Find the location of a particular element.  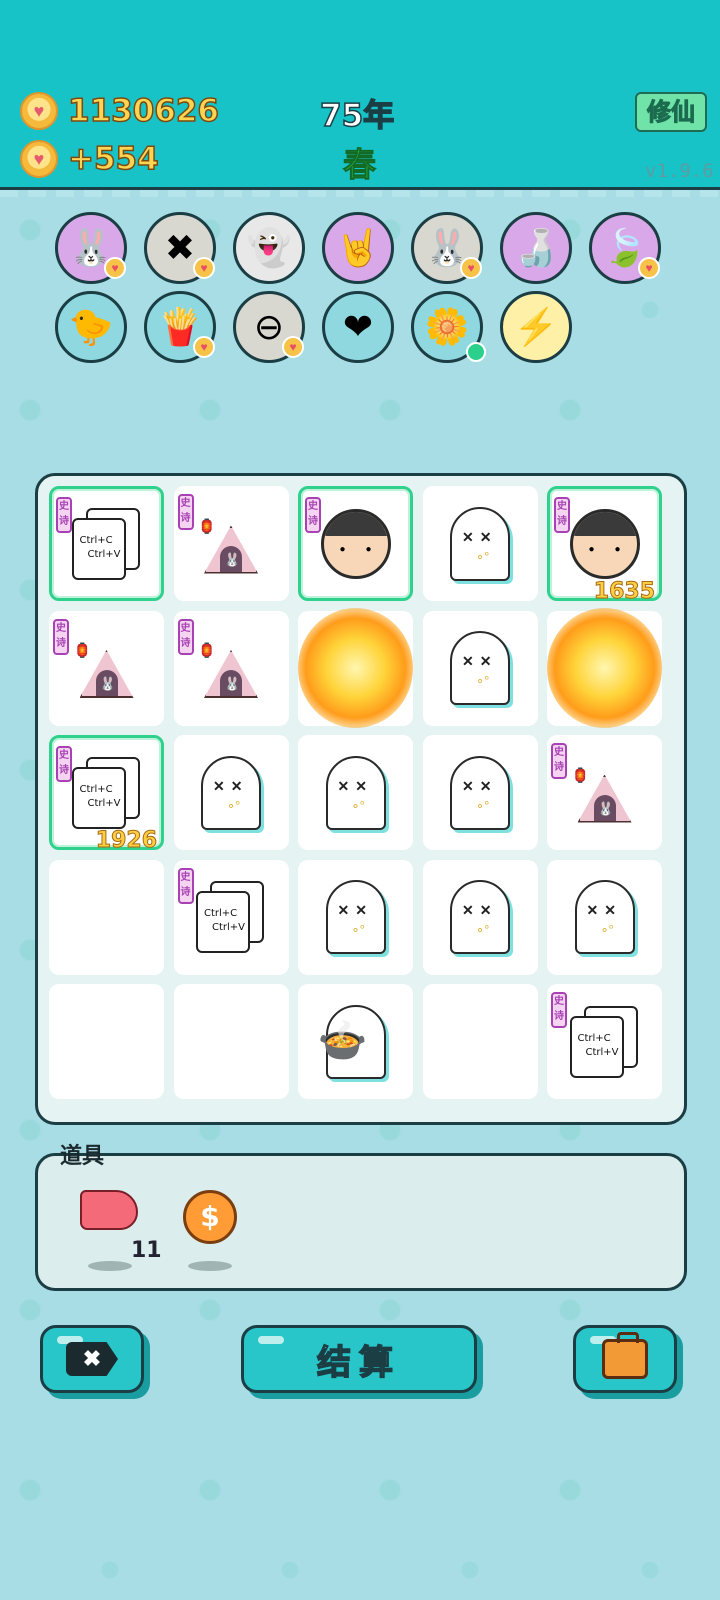

backpack-button is located at coordinates (625, 1359).